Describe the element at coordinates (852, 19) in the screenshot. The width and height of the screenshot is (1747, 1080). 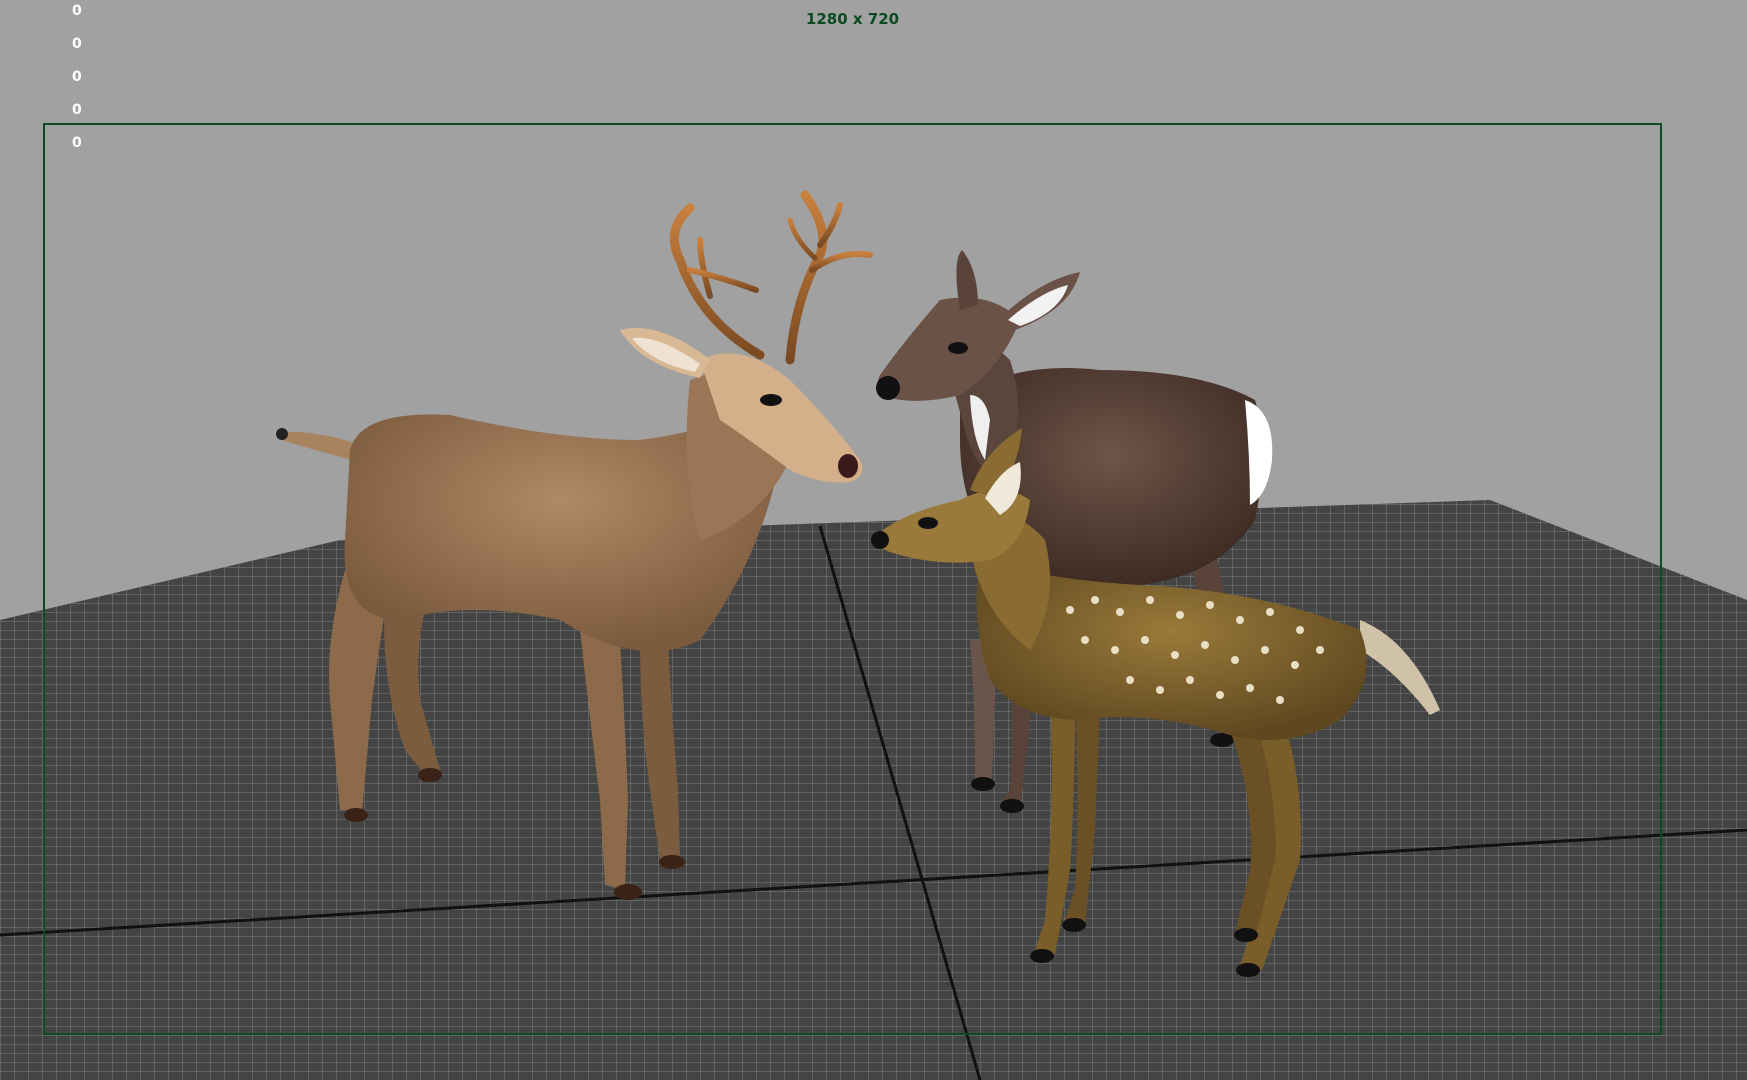
I see `resolution-label: 1280 x 720` at that location.